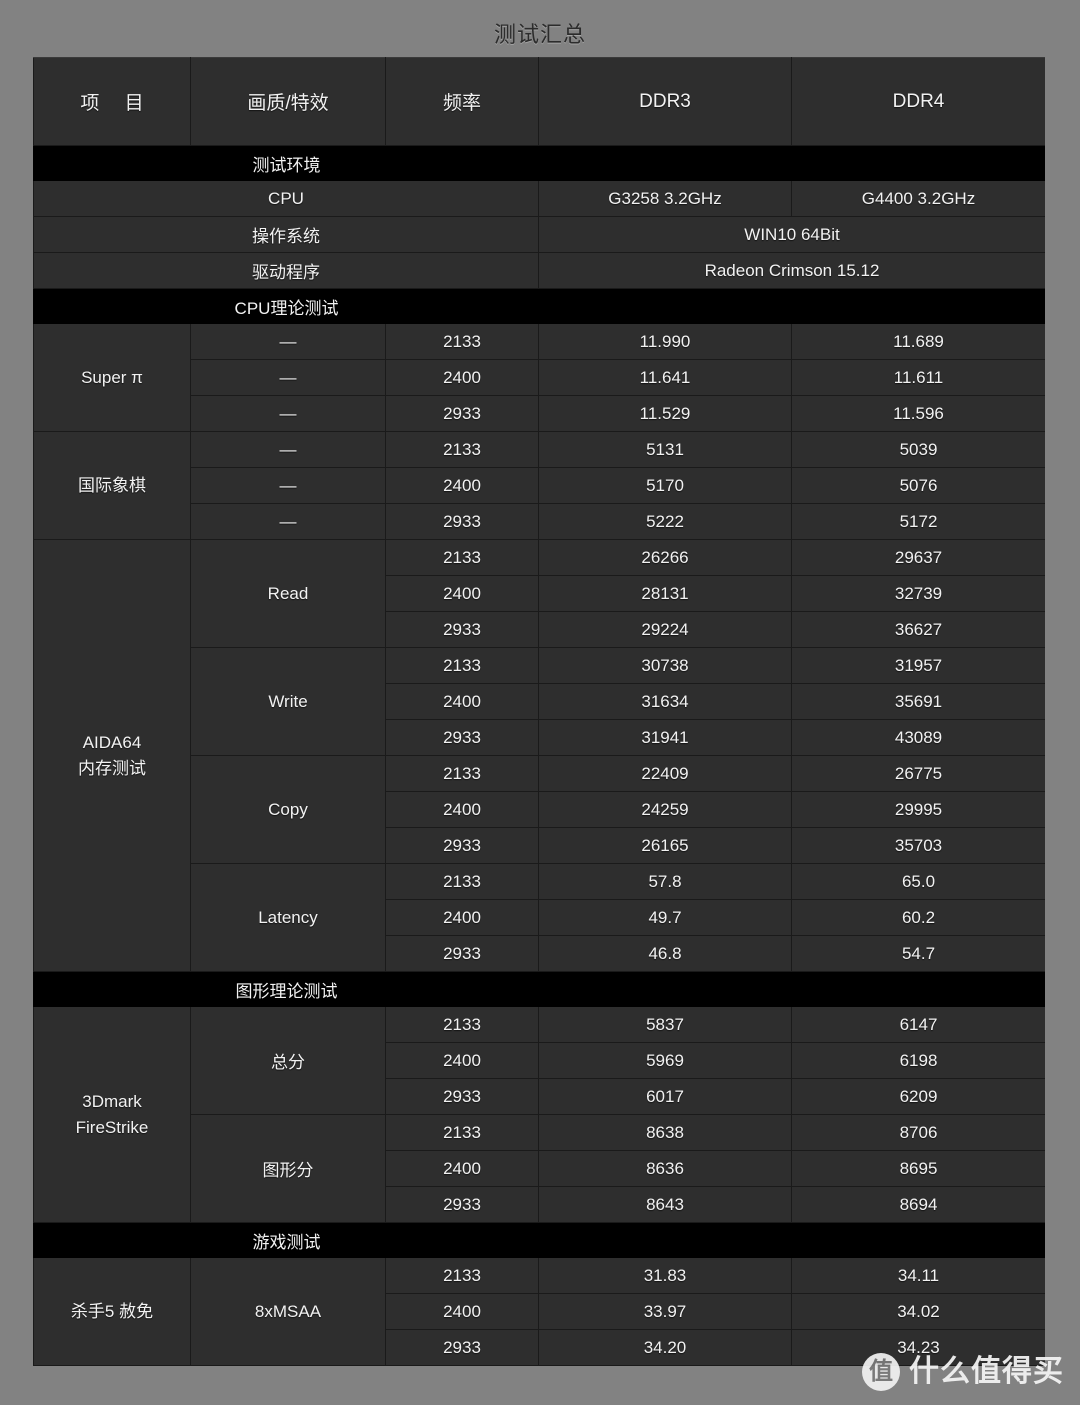 Image resolution: width=1080 pixels, height=1405 pixels. I want to click on quality-cell: Read, so click(288, 593).